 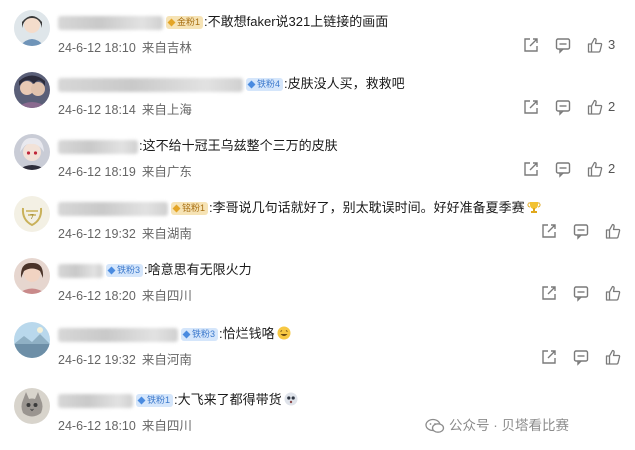 I want to click on comment-item: :这不给十冠王乌兹整个三万的皮肤 24-6-12 18:19 来自广东 2, so click(x=317, y=161).